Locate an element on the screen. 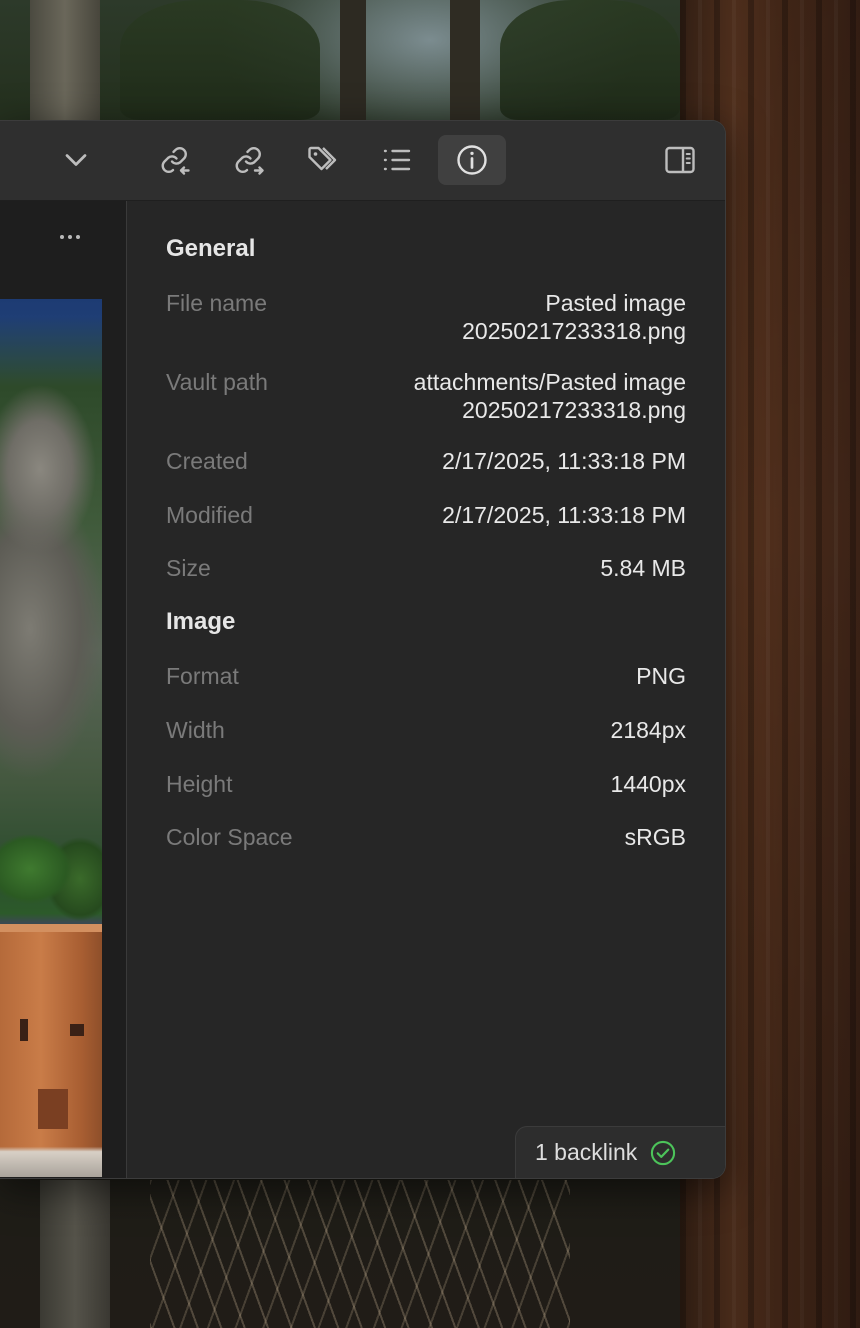 The width and height of the screenshot is (860, 1328). property-row-height: Height 1440px is located at coordinates (426, 784).